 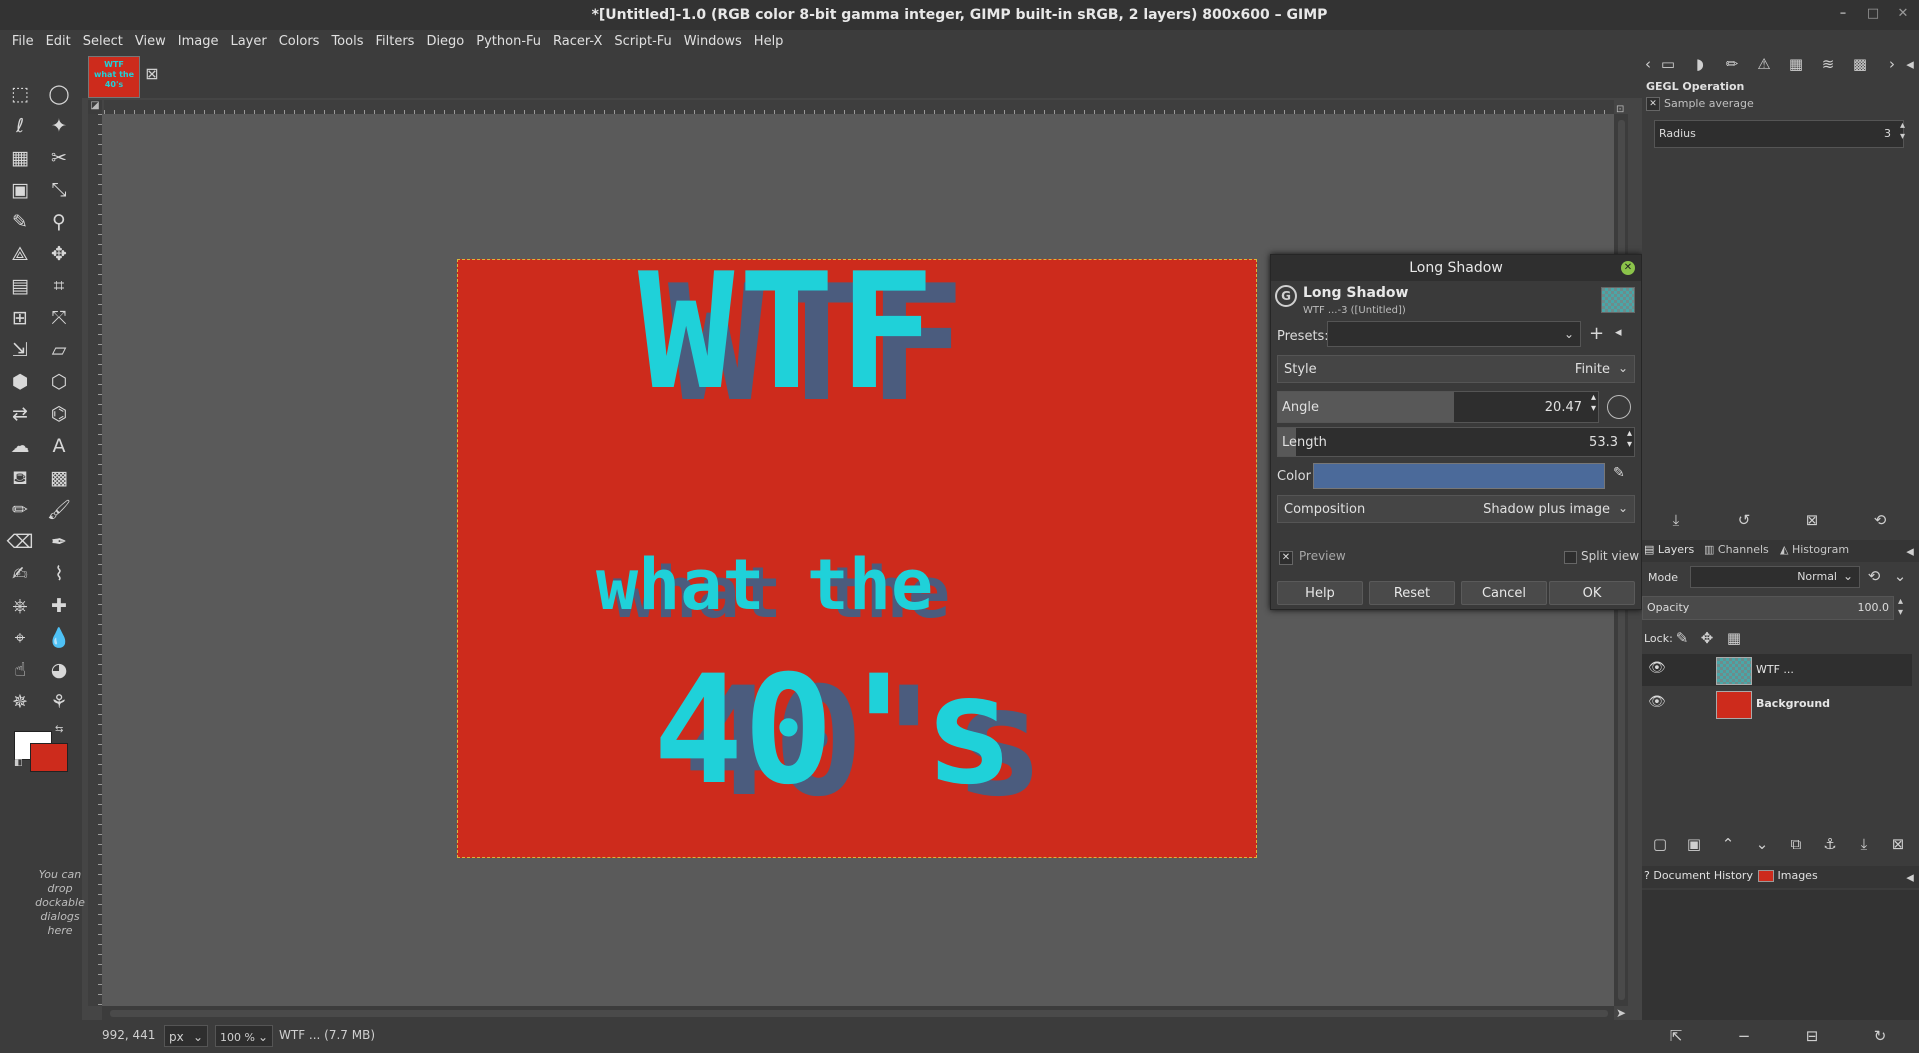 I want to click on save-options-icon: ⤓, so click(x=1676, y=520).